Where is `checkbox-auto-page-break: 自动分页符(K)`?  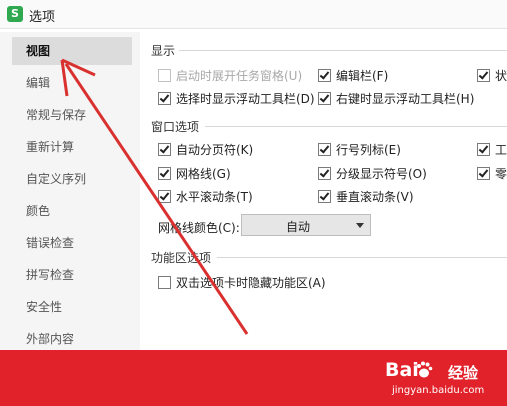
checkbox-auto-page-break: 自动分页符(K) is located at coordinates (205, 149).